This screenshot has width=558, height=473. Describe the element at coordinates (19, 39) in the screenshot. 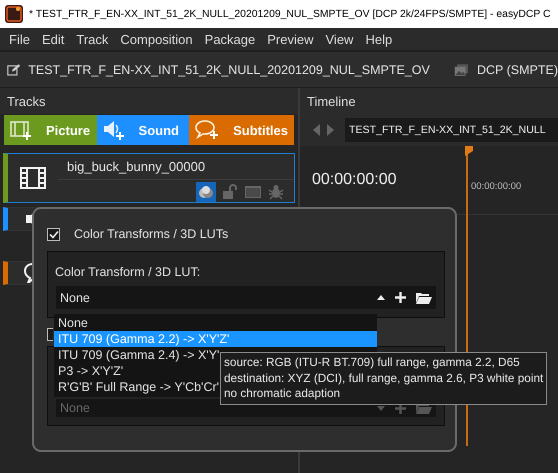

I see `menu-item: File` at that location.